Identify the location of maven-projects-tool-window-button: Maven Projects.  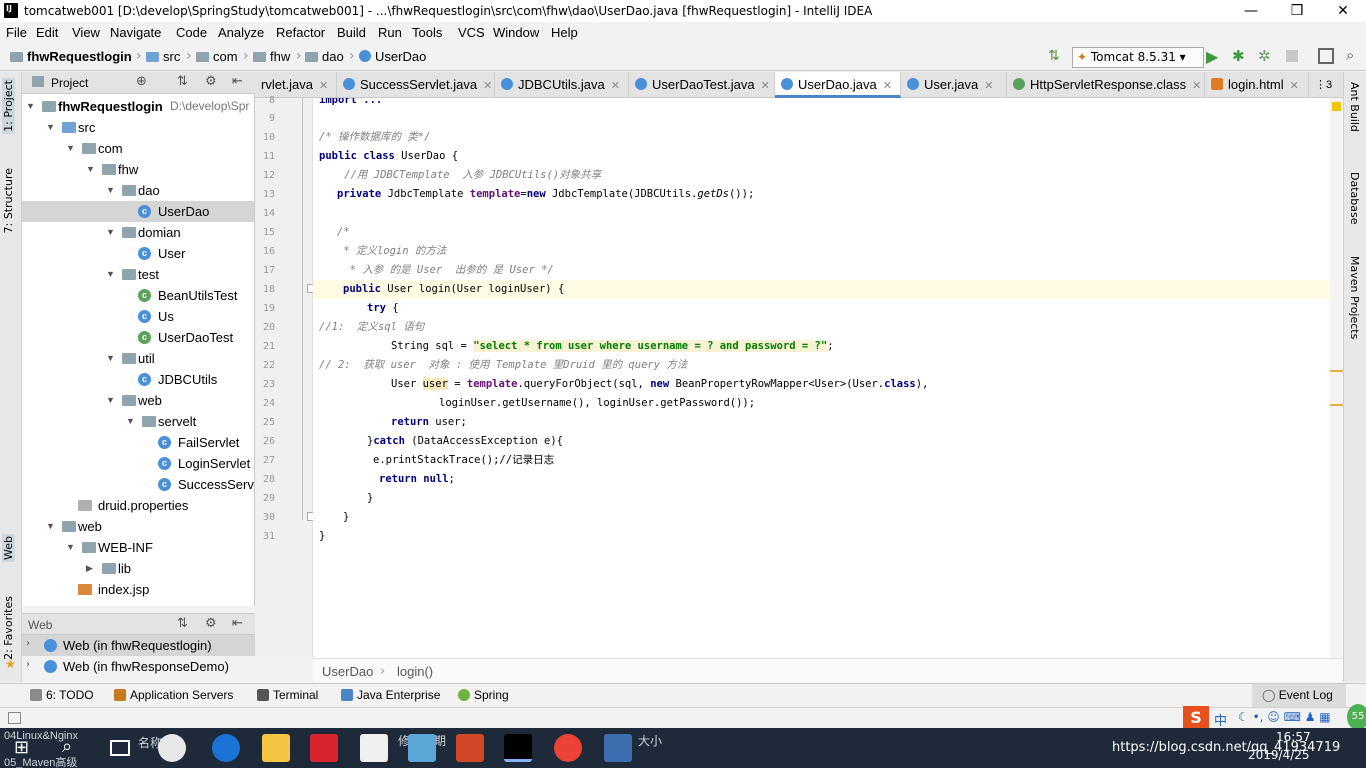
(1354, 297).